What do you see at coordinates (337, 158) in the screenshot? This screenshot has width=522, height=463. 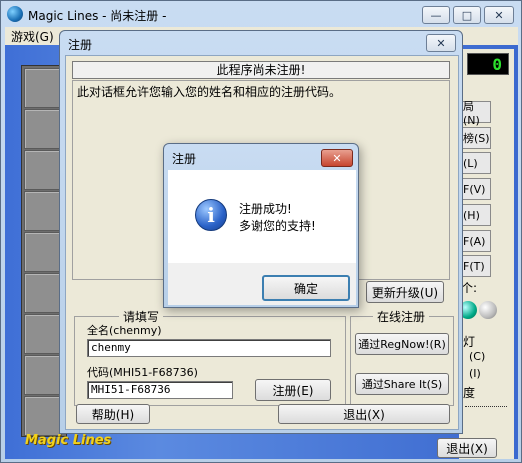 I see `message-close-button: ✕` at bounding box center [337, 158].